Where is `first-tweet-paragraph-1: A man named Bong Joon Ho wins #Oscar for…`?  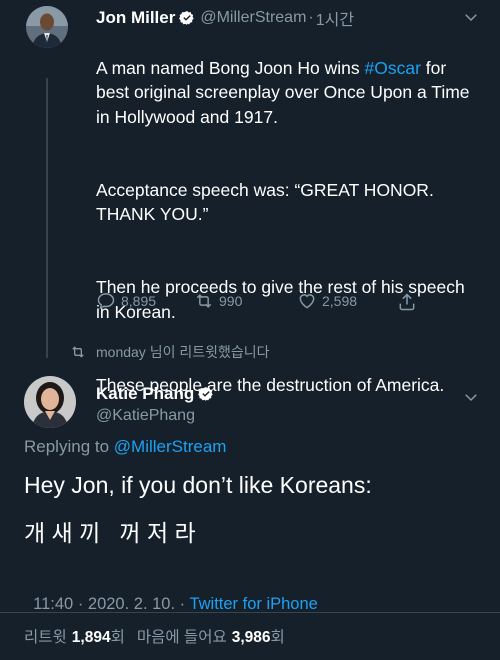 first-tweet-paragraph-1: A man named Bong Joon Ho wins #Oscar for… is located at coordinates (288, 93).